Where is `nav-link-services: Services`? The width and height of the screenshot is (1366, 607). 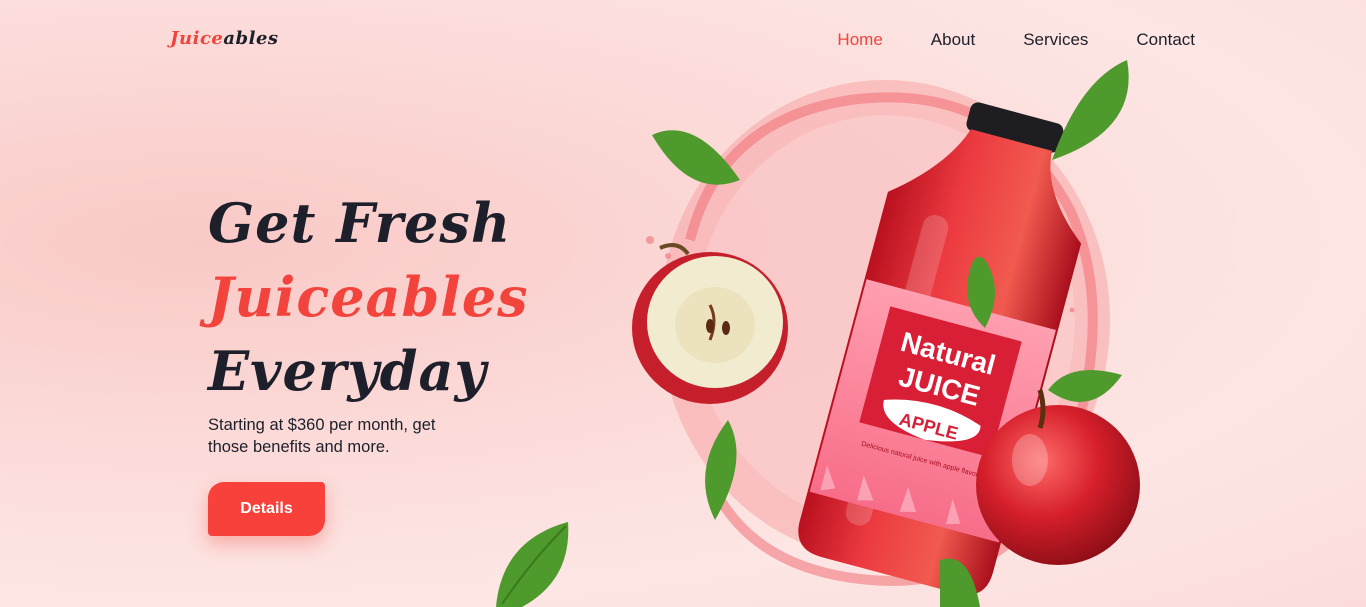 nav-link-services: Services is located at coordinates (1055, 40).